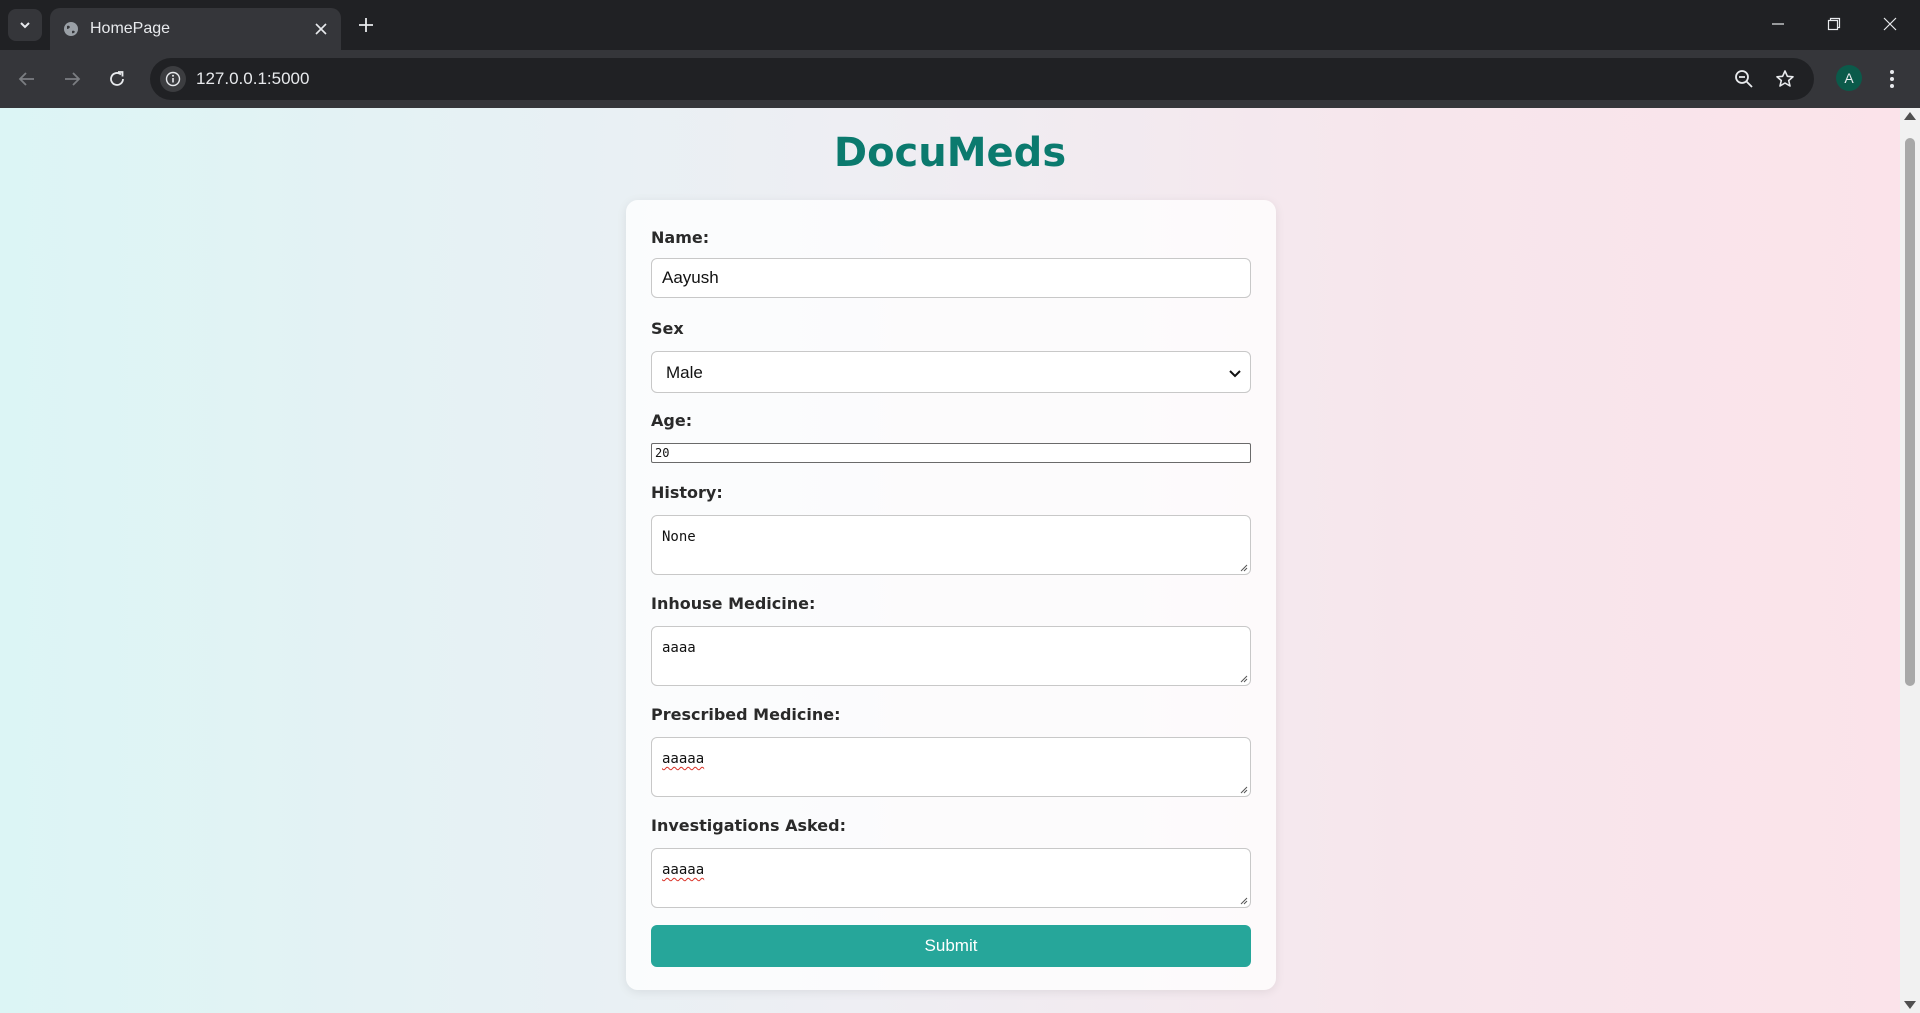  I want to click on minimize-icon, so click(1778, 24).